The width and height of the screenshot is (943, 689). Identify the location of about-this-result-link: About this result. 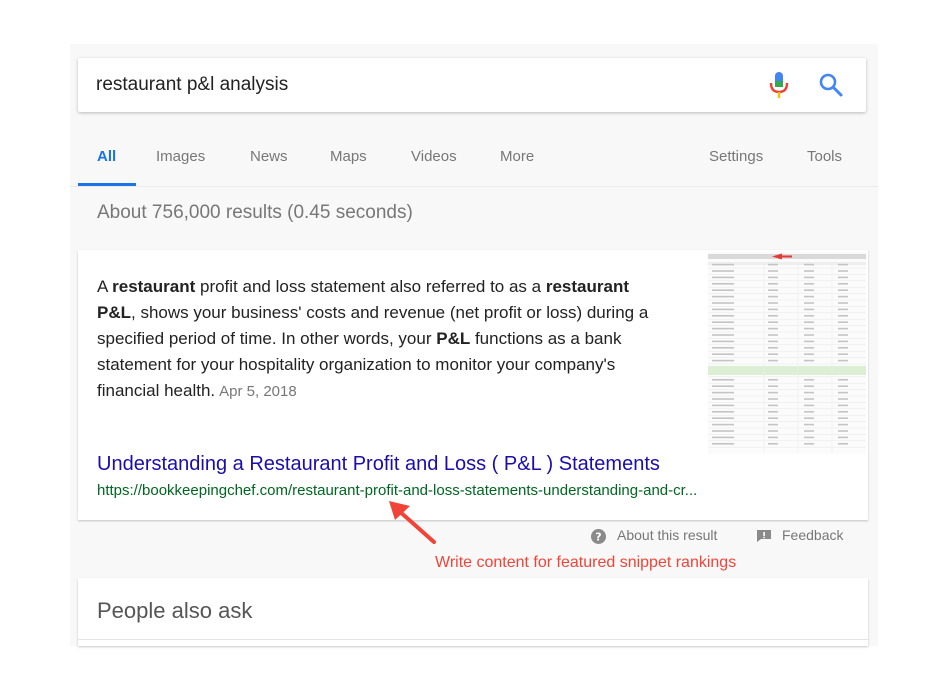
(667, 535).